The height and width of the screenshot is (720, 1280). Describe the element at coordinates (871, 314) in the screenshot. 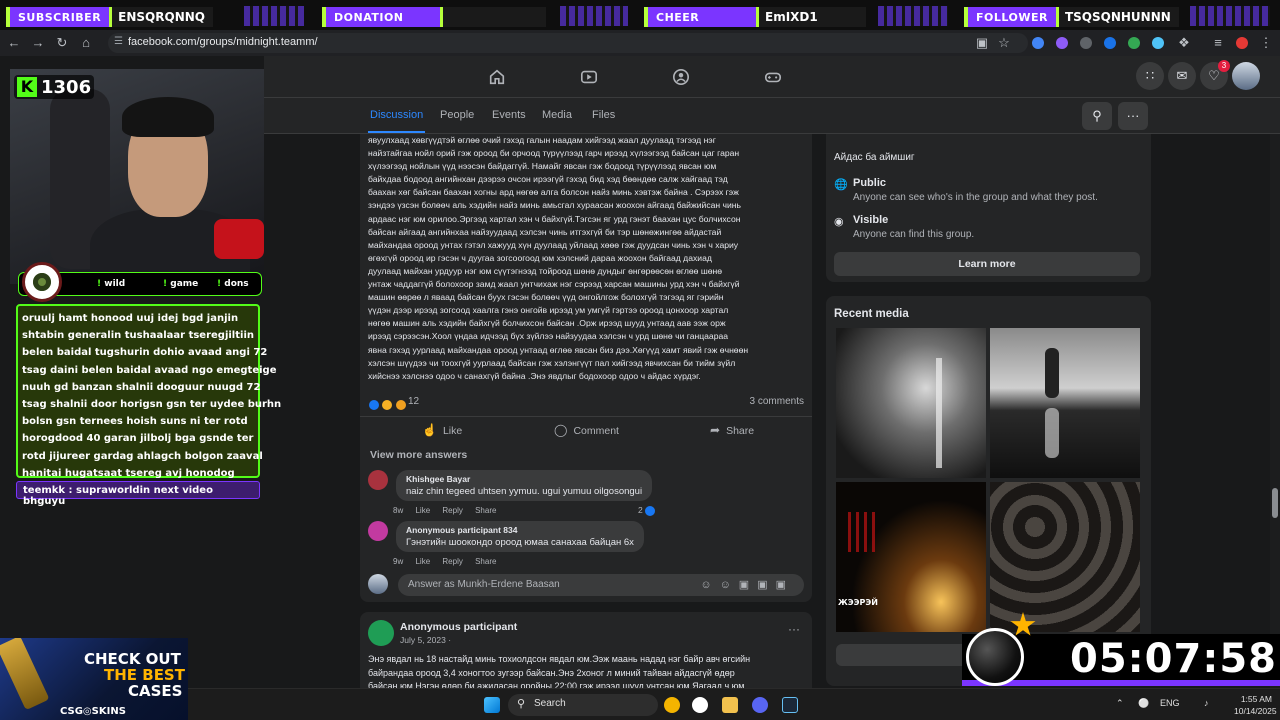

I see `recent-media-title: Recent media` at that location.